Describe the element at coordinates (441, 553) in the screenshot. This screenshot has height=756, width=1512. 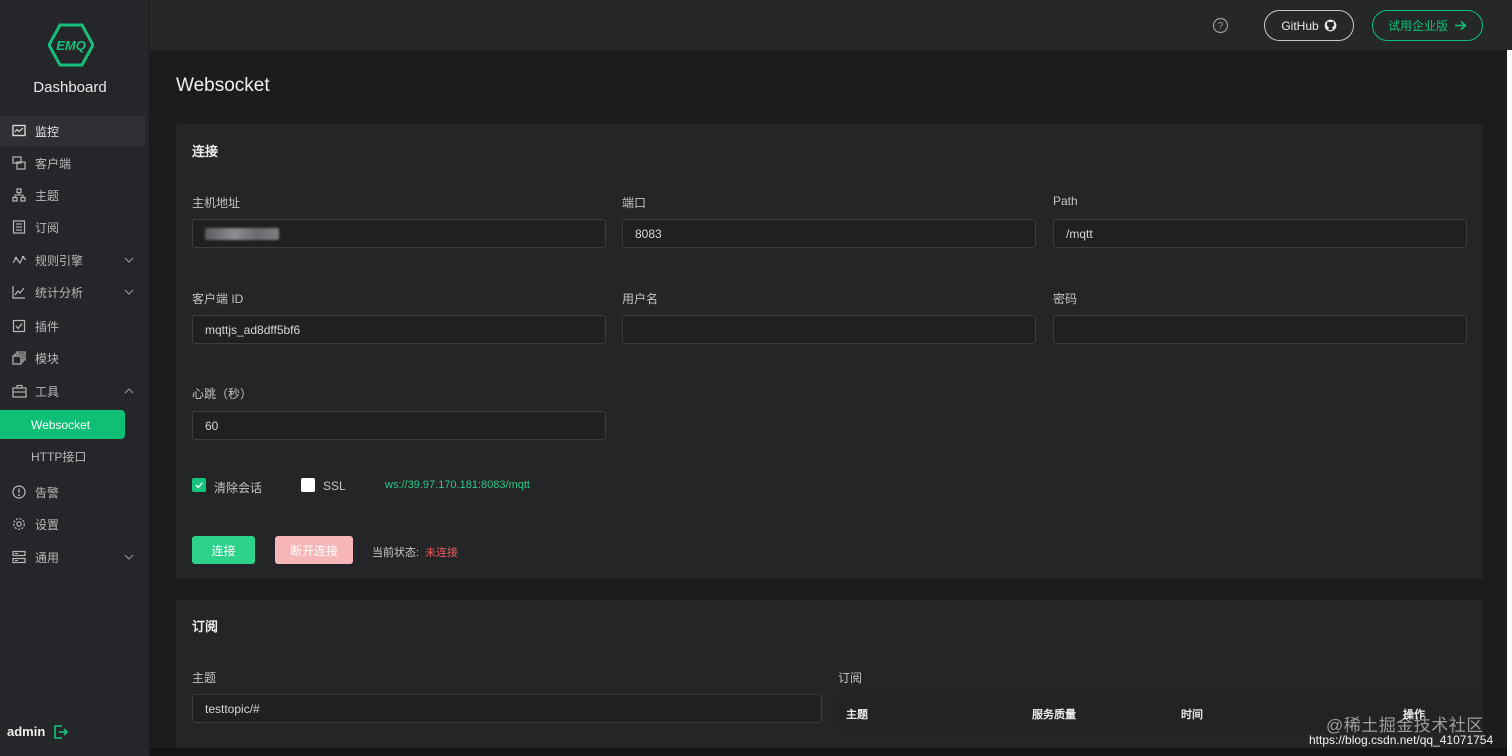
I see `status-value: 未连接` at that location.